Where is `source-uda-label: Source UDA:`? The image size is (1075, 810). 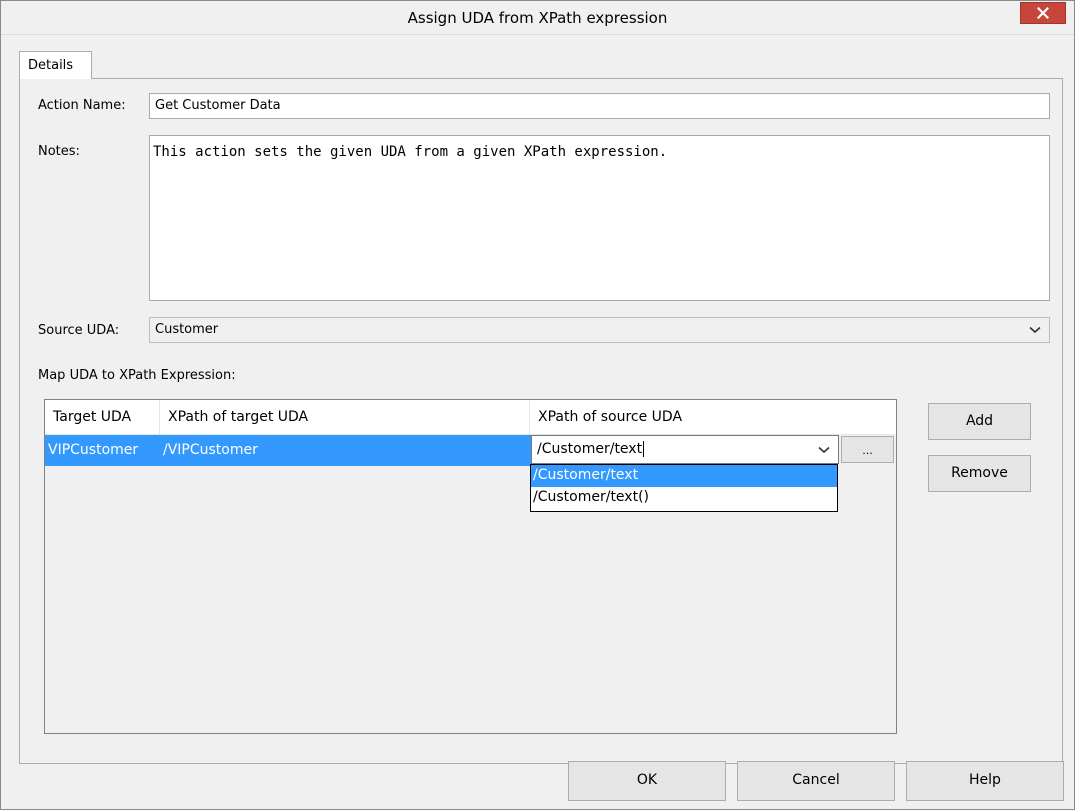 source-uda-label: Source UDA: is located at coordinates (79, 330).